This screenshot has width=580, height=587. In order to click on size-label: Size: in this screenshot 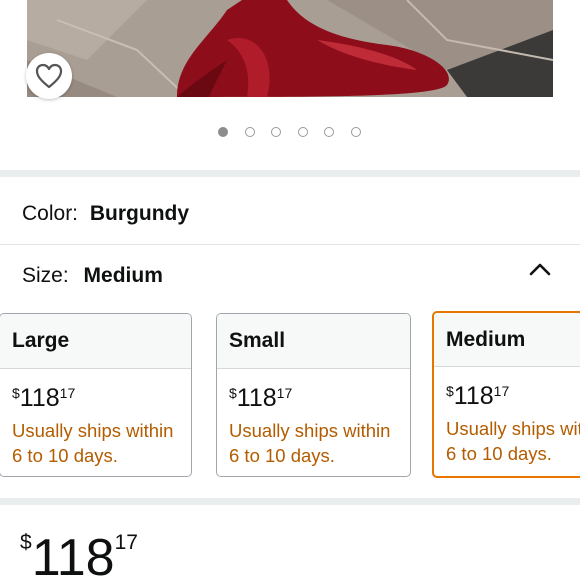, I will do `click(45, 275)`.